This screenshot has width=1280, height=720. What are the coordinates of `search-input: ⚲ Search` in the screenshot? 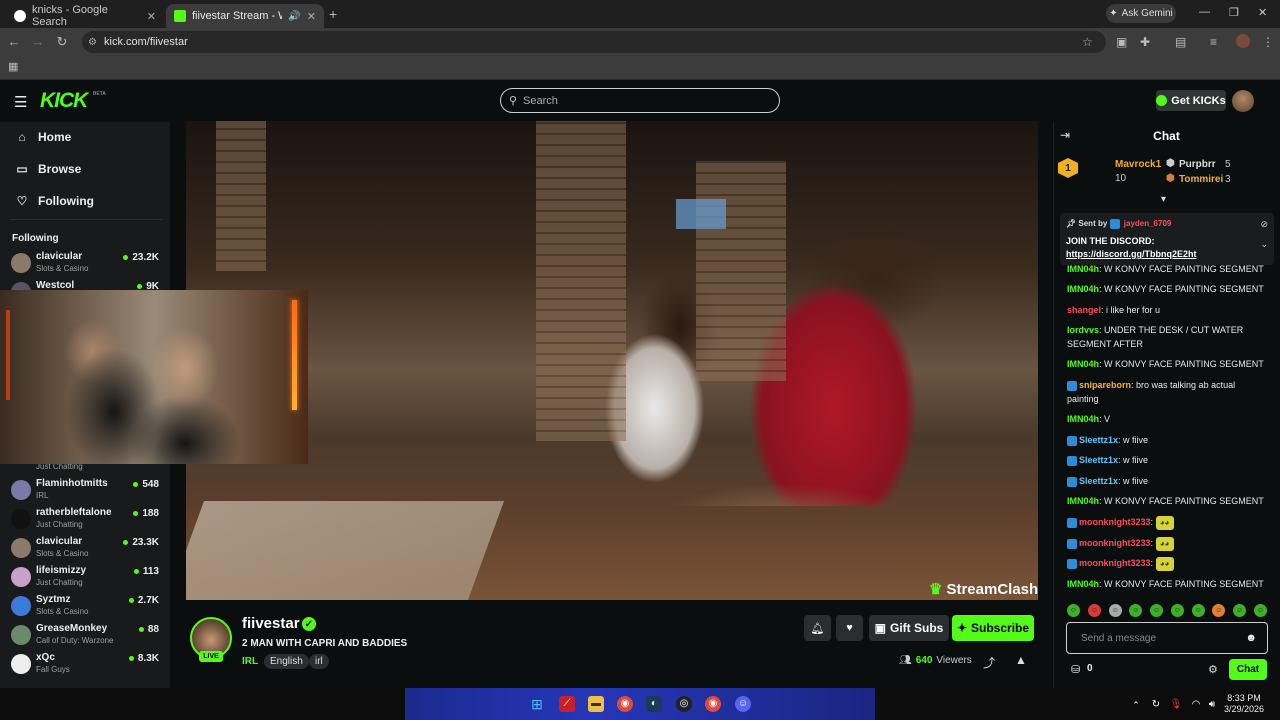 It's located at (640, 100).